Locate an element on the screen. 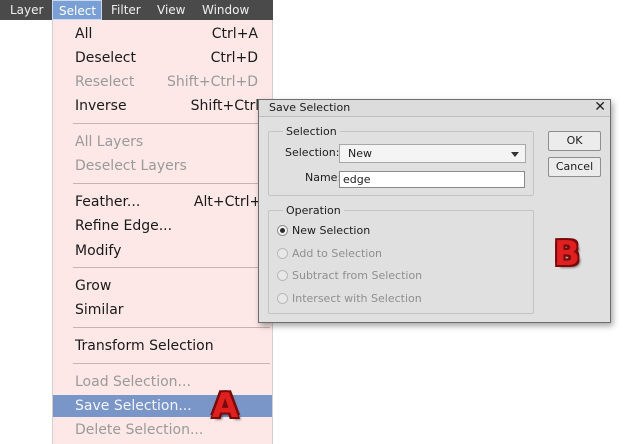  annotation-b: B is located at coordinates (567, 254).